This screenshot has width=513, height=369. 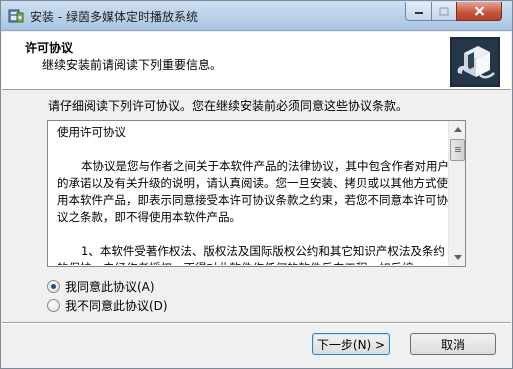 I want to click on minimize-icon, so click(x=418, y=13).